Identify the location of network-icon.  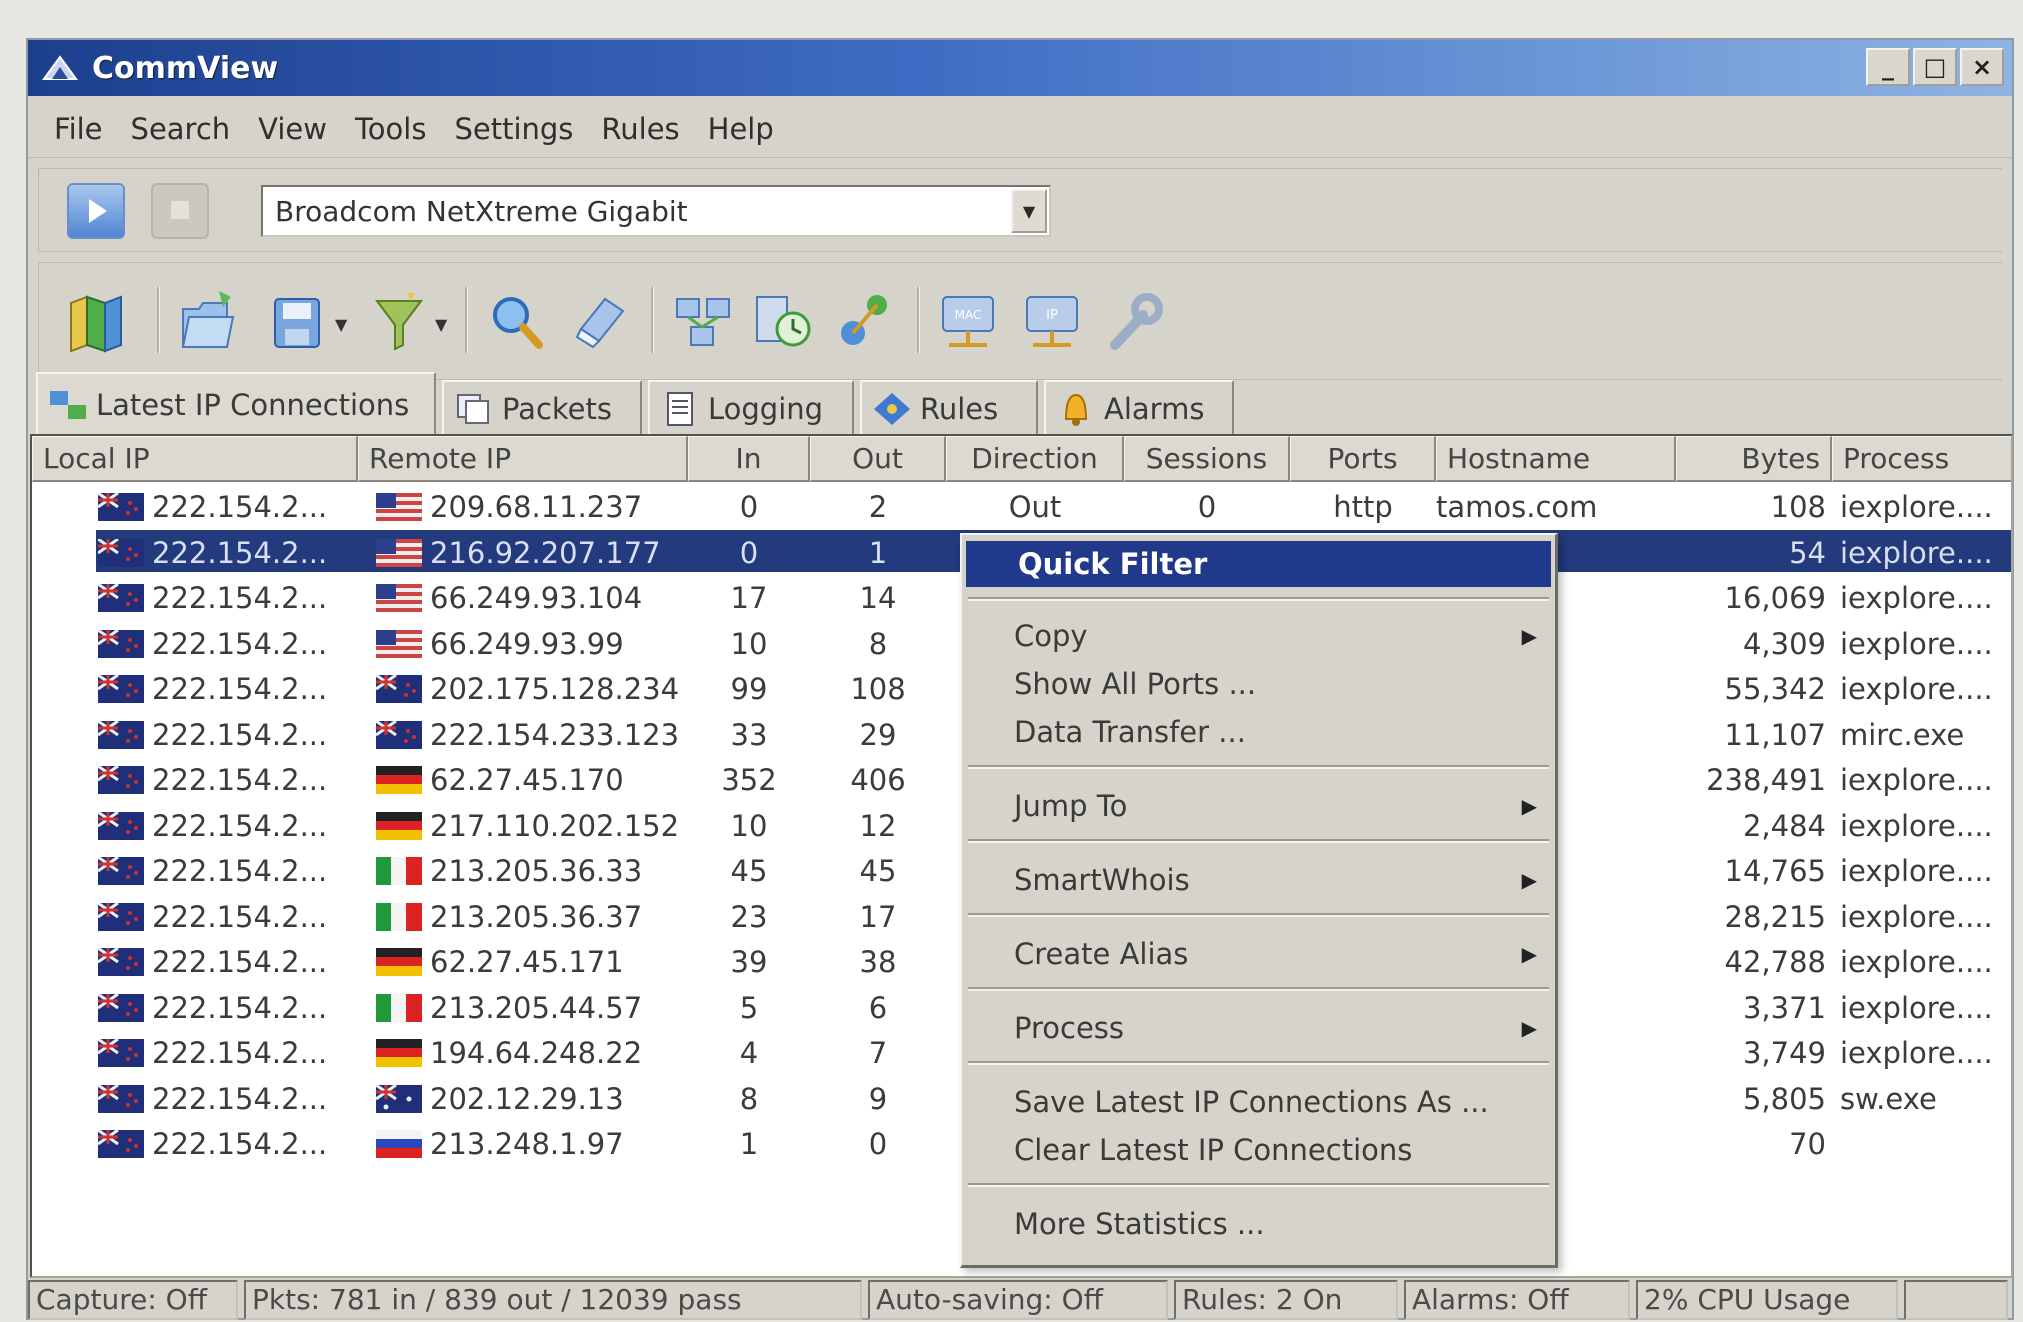
(864, 321).